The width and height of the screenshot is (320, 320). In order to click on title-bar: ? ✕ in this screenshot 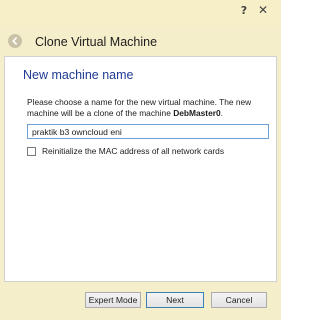, I will do `click(140, 13)`.